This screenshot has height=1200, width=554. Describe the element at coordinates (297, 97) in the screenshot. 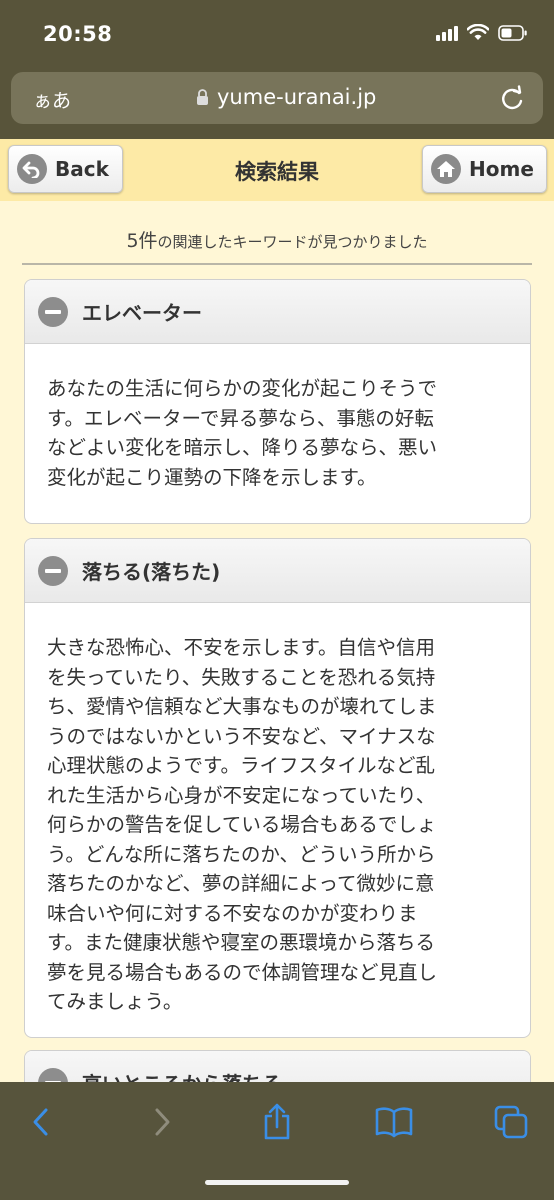

I see `url-host-text: yume-uranai.jp` at that location.